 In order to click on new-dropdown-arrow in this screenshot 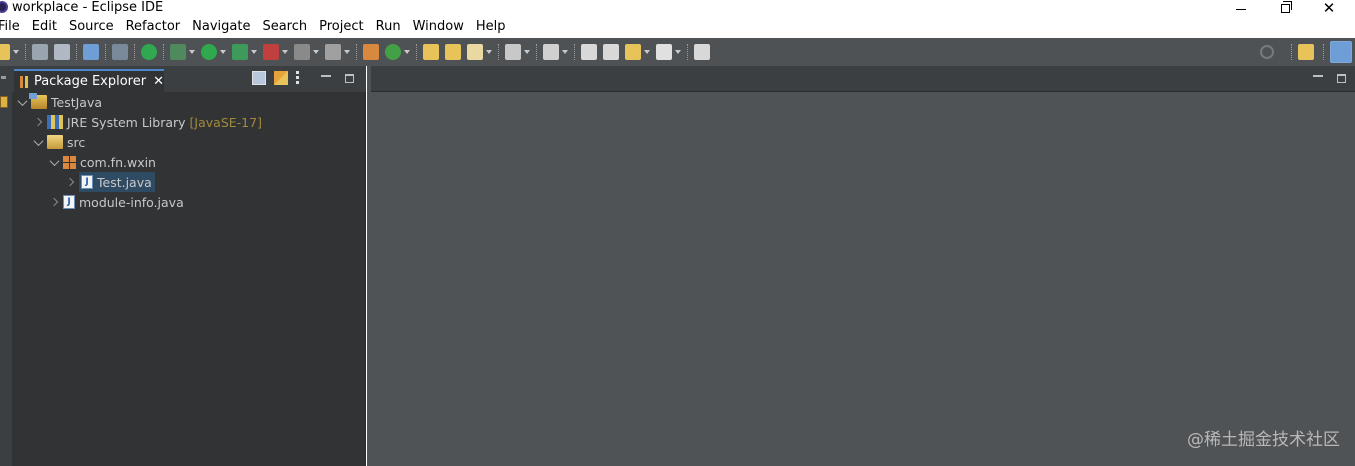, I will do `click(16, 52)`.